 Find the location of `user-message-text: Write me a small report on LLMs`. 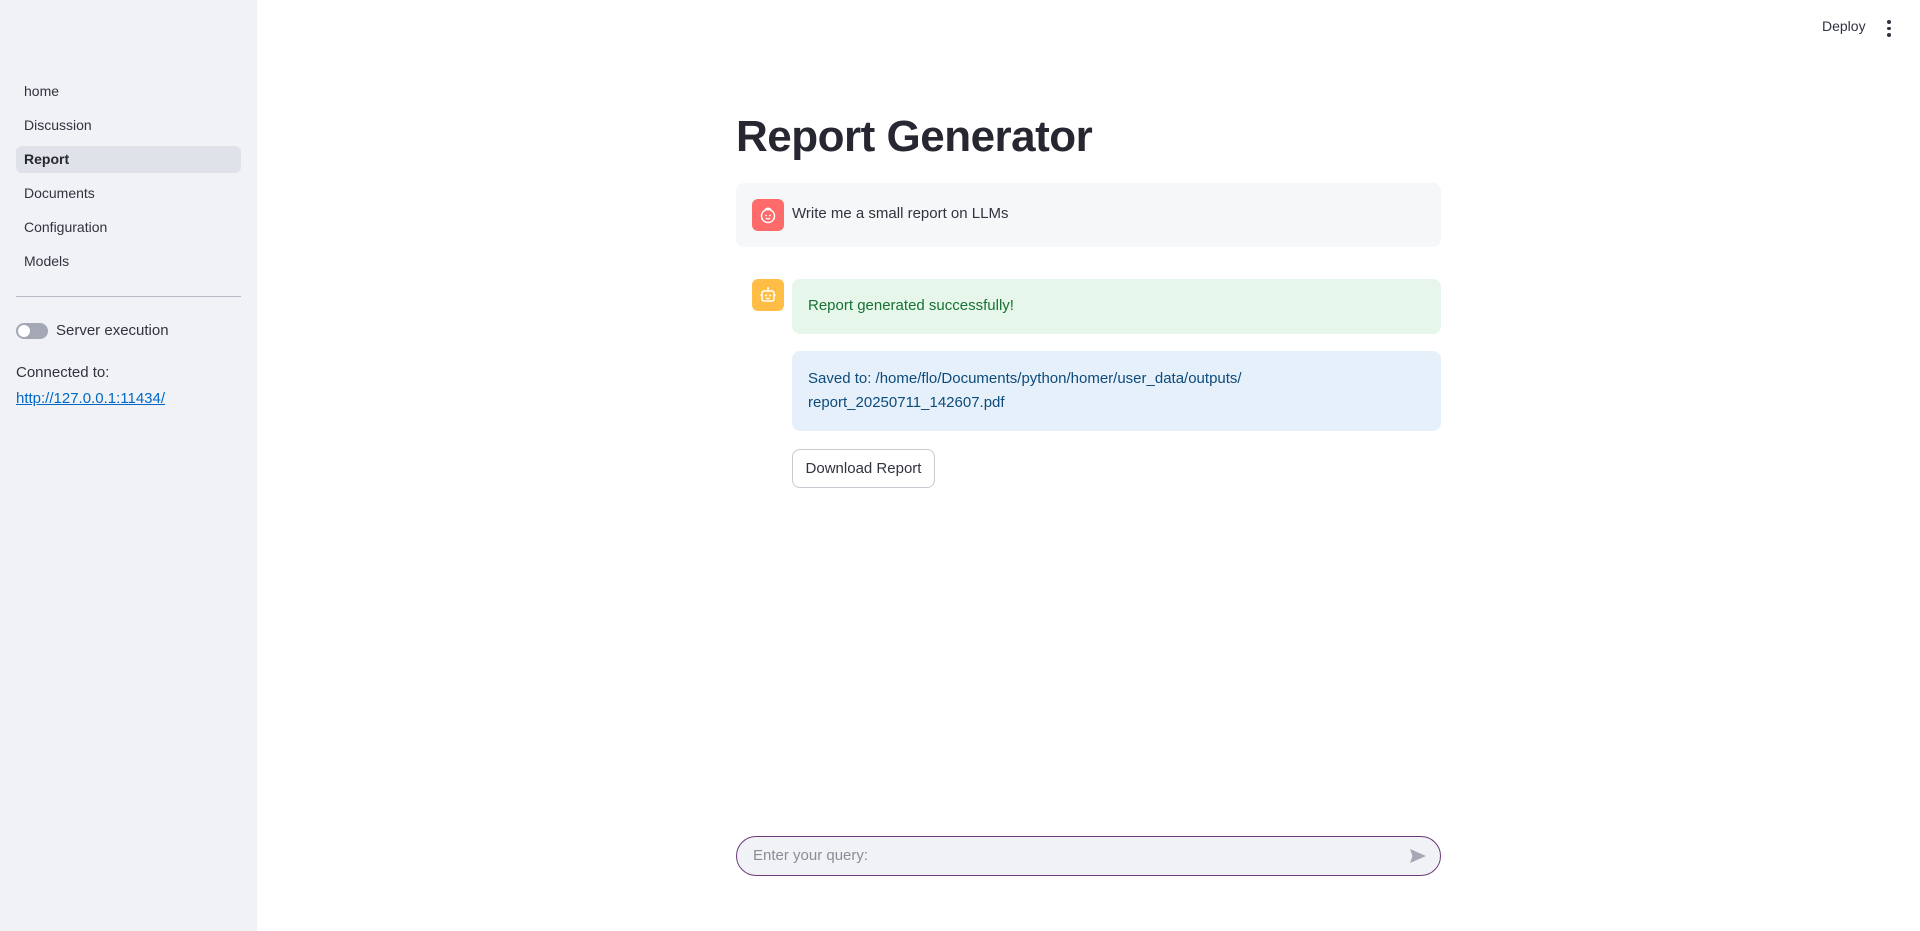

user-message-text: Write me a small report on LLMs is located at coordinates (900, 213).